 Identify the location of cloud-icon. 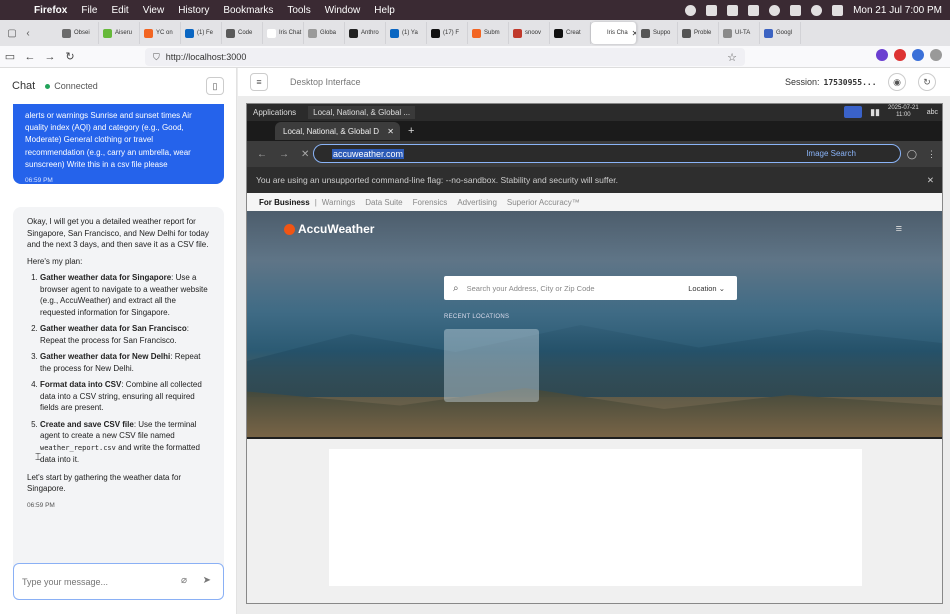
(712, 10).